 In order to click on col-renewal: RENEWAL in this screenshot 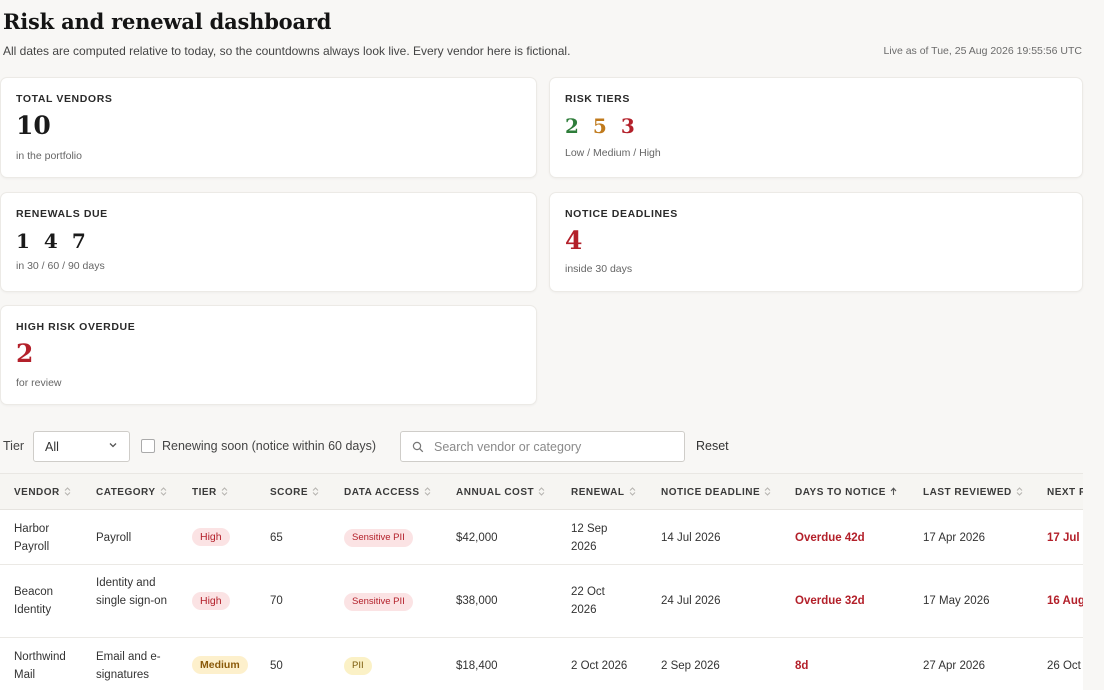, I will do `click(603, 492)`.